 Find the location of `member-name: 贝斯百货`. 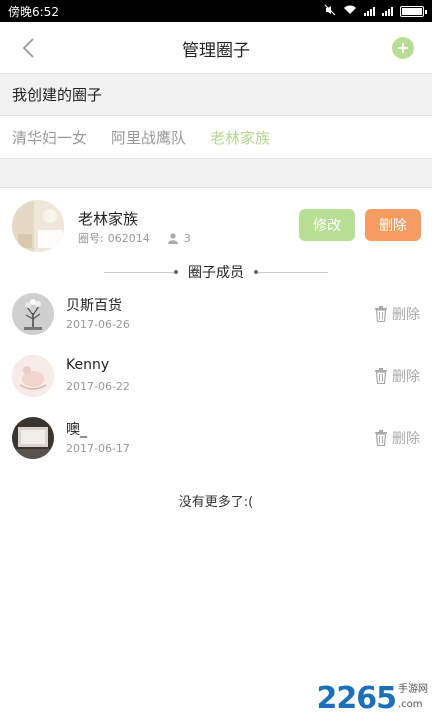

member-name: 贝斯百货 is located at coordinates (94, 306).